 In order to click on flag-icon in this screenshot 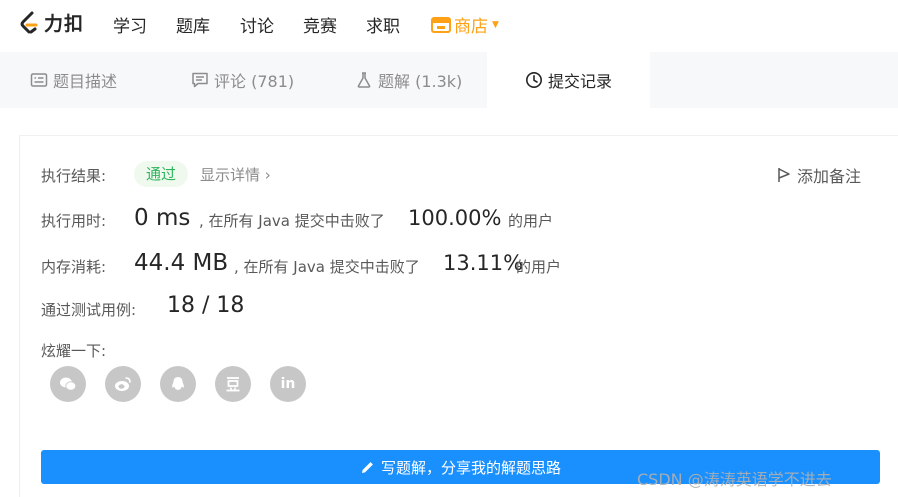, I will do `click(784, 175)`.